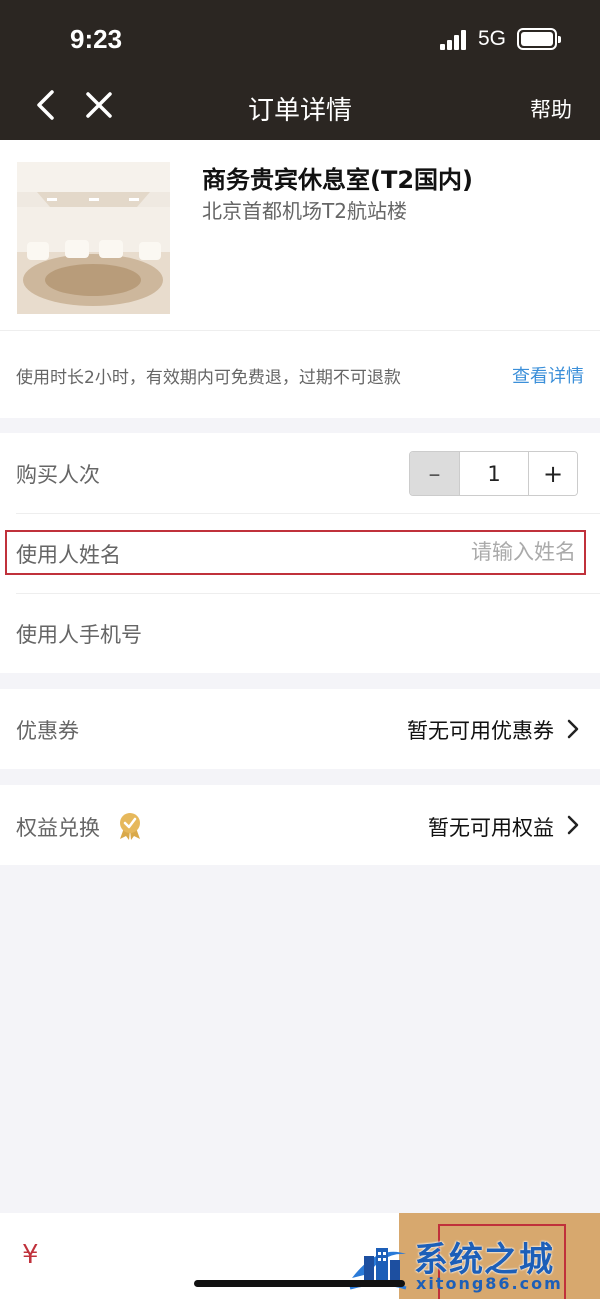  What do you see at coordinates (491, 828) in the screenshot?
I see `rights-value: 暂无可用权益` at bounding box center [491, 828].